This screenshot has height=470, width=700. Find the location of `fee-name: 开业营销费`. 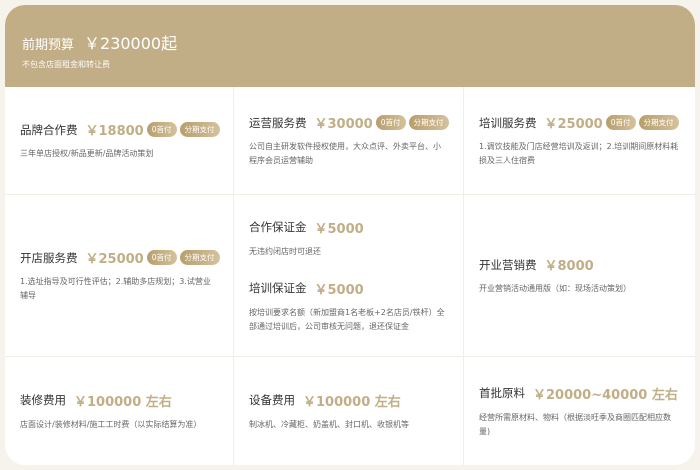

fee-name: 开业营销费 is located at coordinates (508, 264).